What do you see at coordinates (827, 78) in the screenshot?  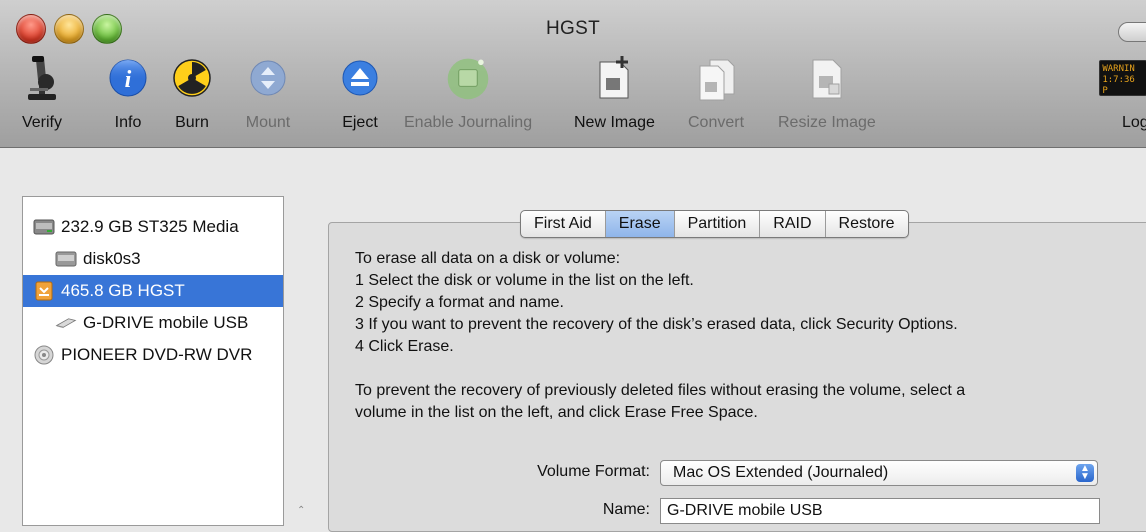 I see `resize-image-icon` at bounding box center [827, 78].